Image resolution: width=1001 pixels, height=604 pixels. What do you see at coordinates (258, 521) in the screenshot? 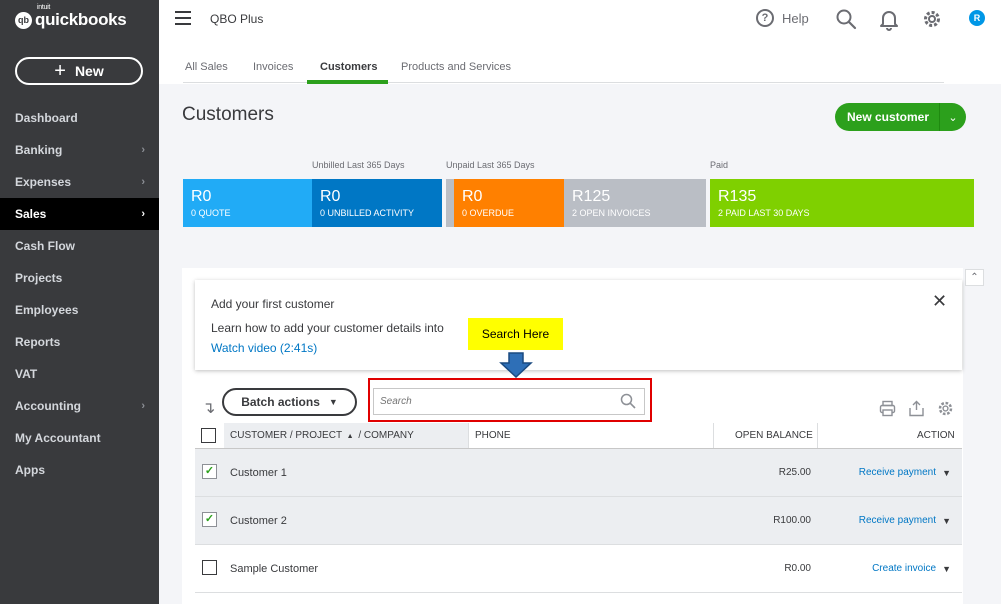
I see `customer-name: Customer 2` at bounding box center [258, 521].